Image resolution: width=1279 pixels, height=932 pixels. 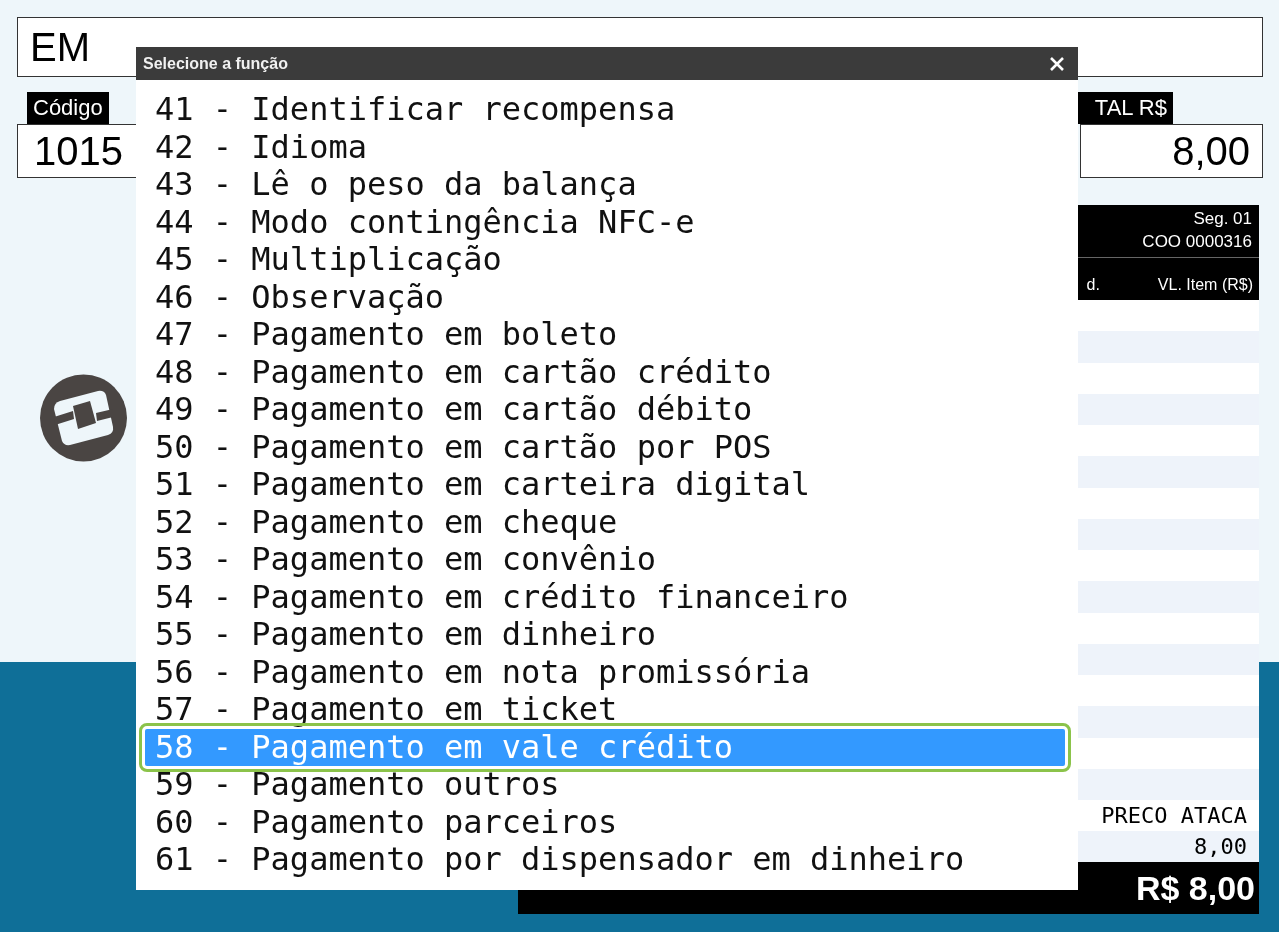 I want to click on function-item: 45 - Multiplicação, so click(x=605, y=260).